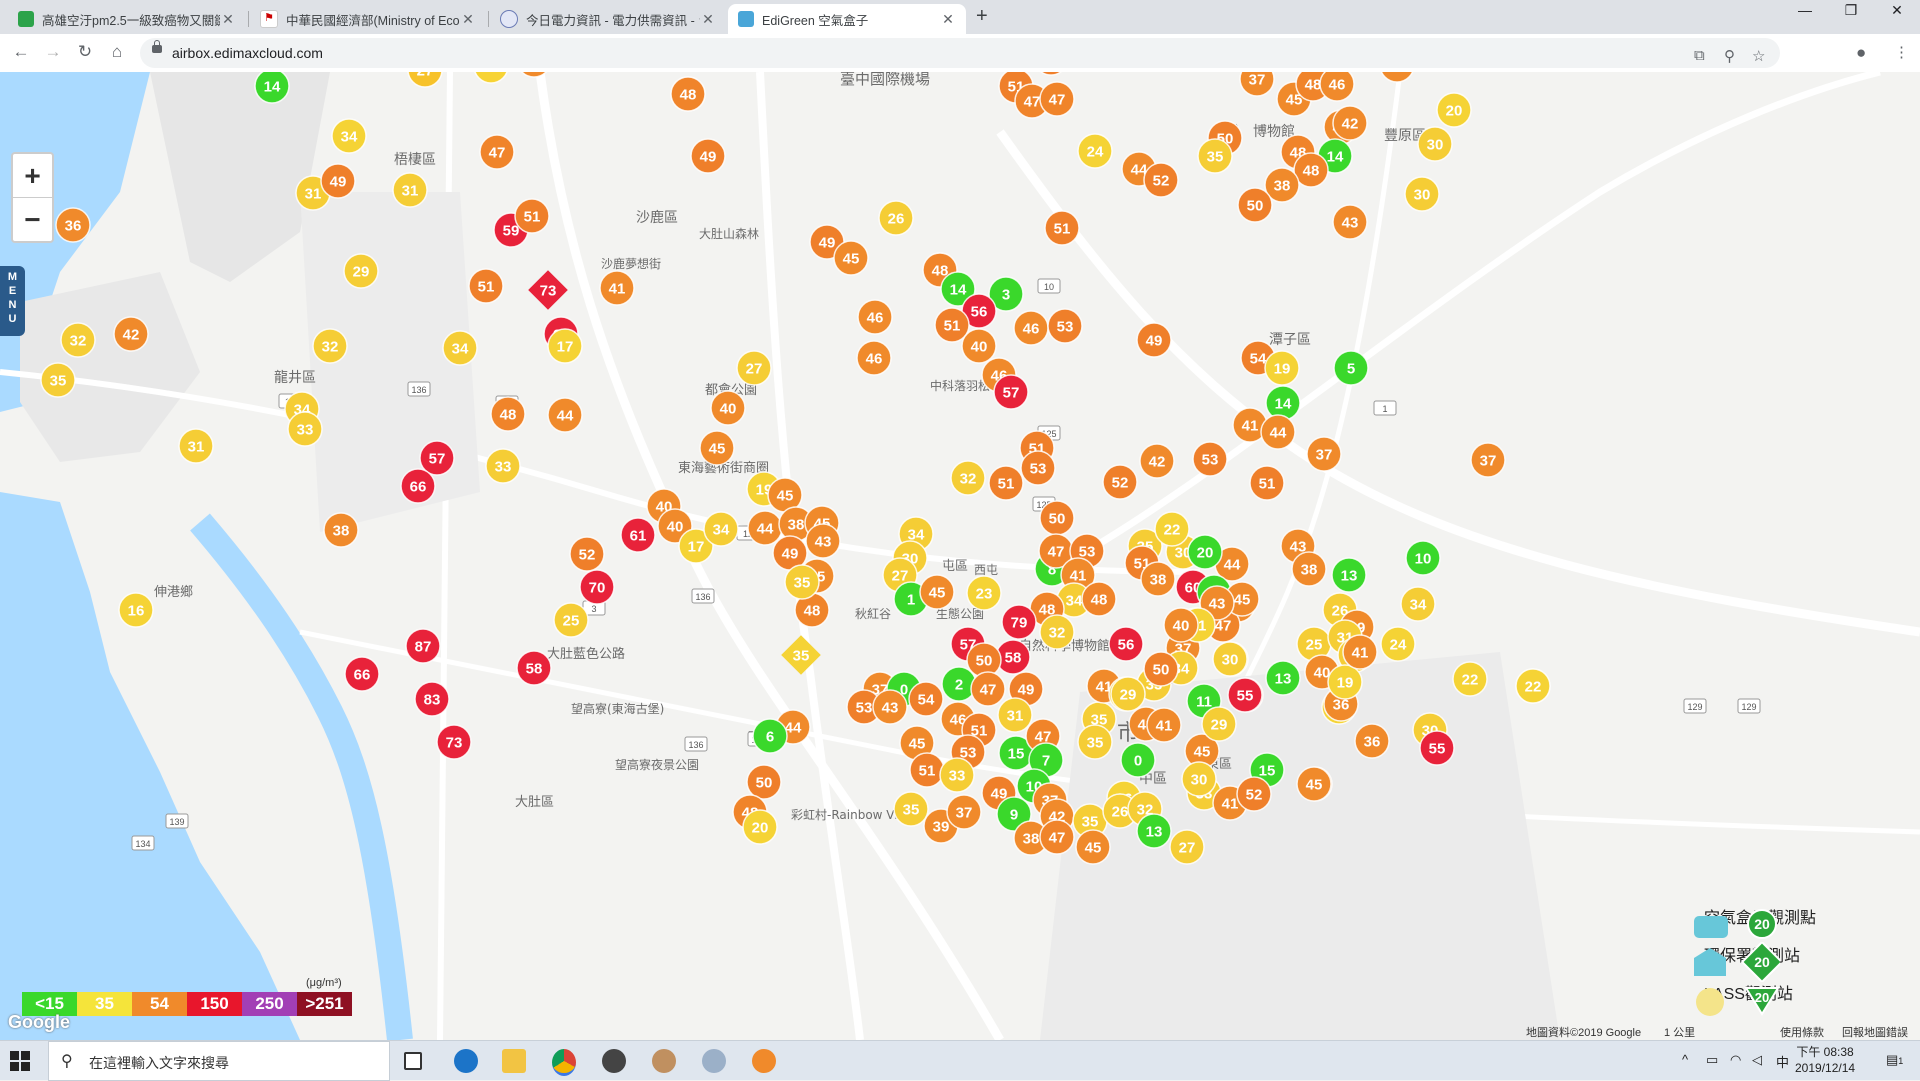  I want to click on sensor-marker: 41, so click(1360, 652).